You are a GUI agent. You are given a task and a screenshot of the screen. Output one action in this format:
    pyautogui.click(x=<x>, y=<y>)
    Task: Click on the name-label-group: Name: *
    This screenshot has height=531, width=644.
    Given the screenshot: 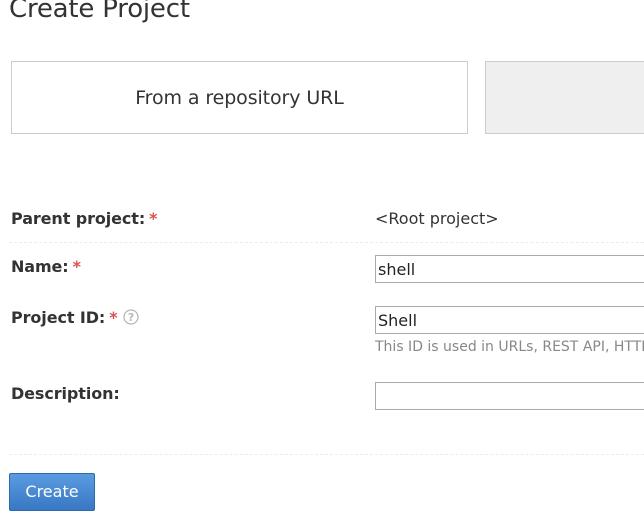 What is the action you would take?
    pyautogui.click(x=46, y=266)
    